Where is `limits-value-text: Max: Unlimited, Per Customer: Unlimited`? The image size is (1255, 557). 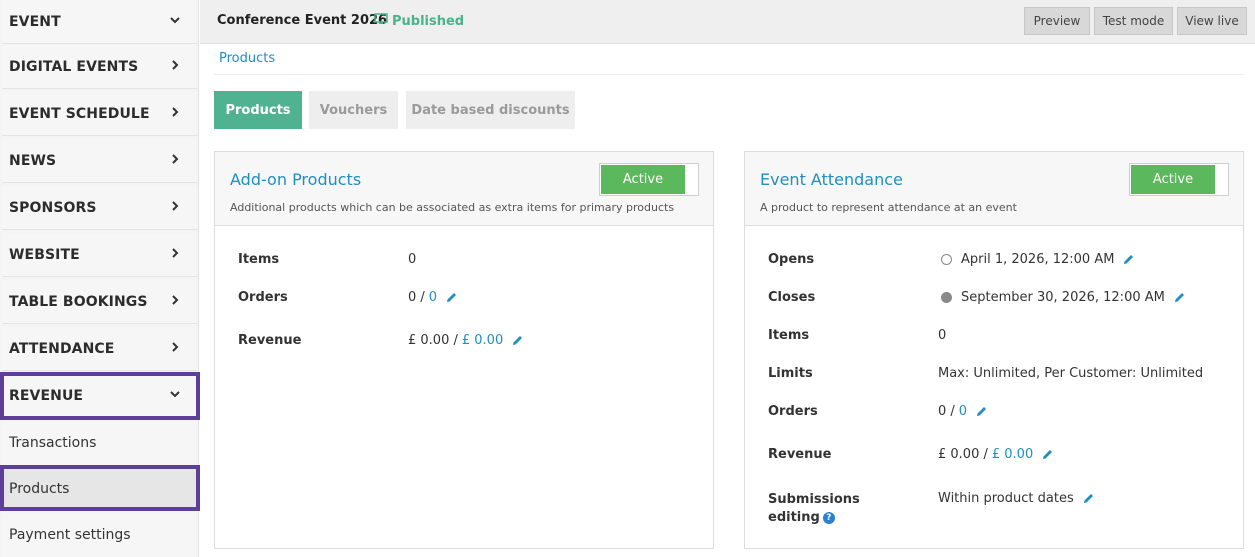
limits-value-text: Max: Unlimited, Per Customer: Unlimited is located at coordinates (1071, 373).